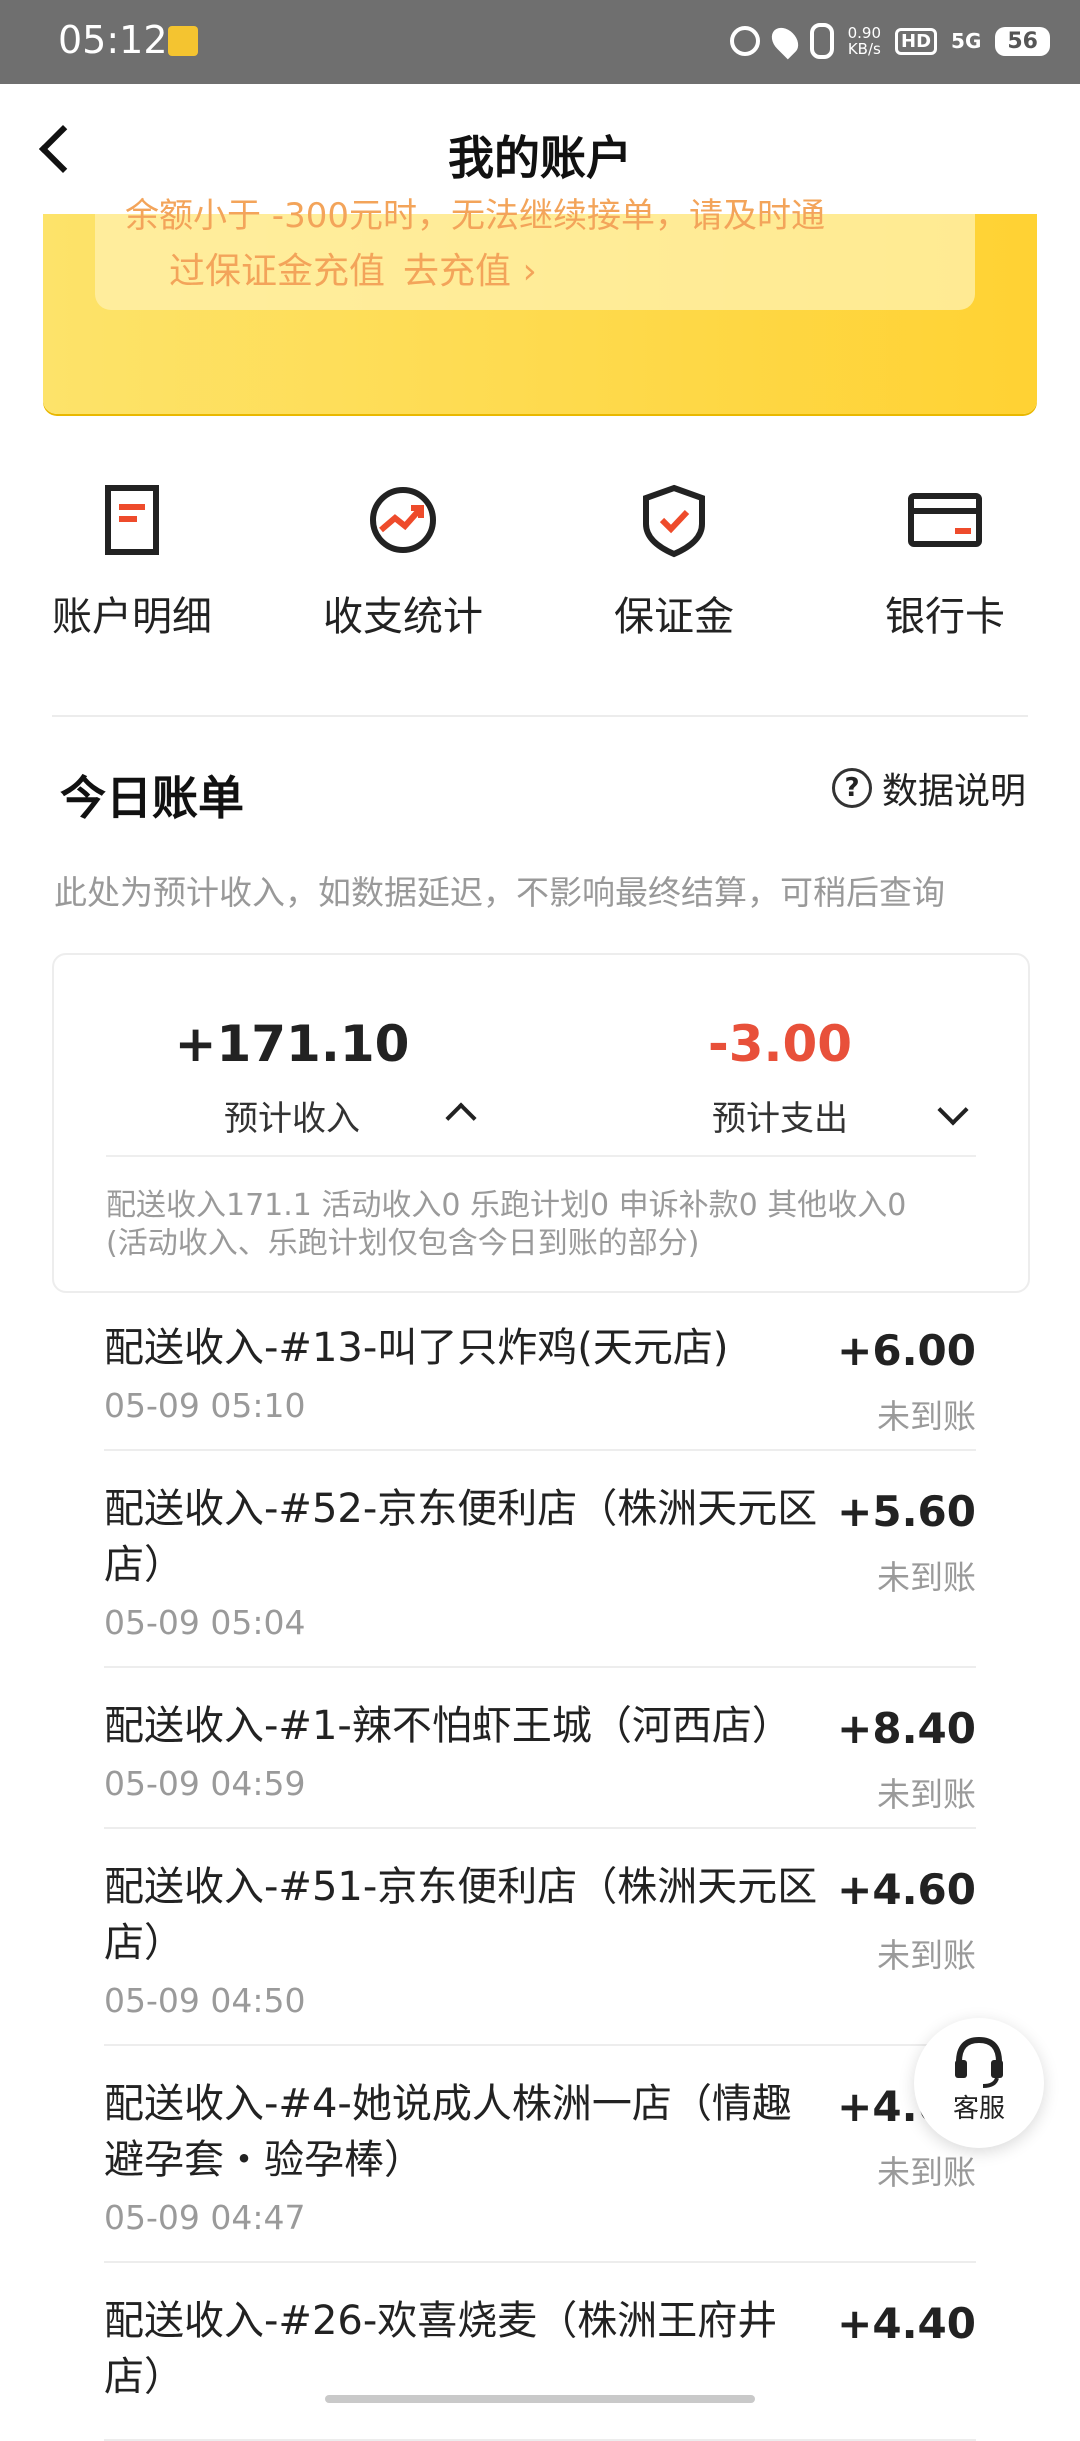  What do you see at coordinates (906, 1511) in the screenshot?
I see `record-amount: +5.60` at bounding box center [906, 1511].